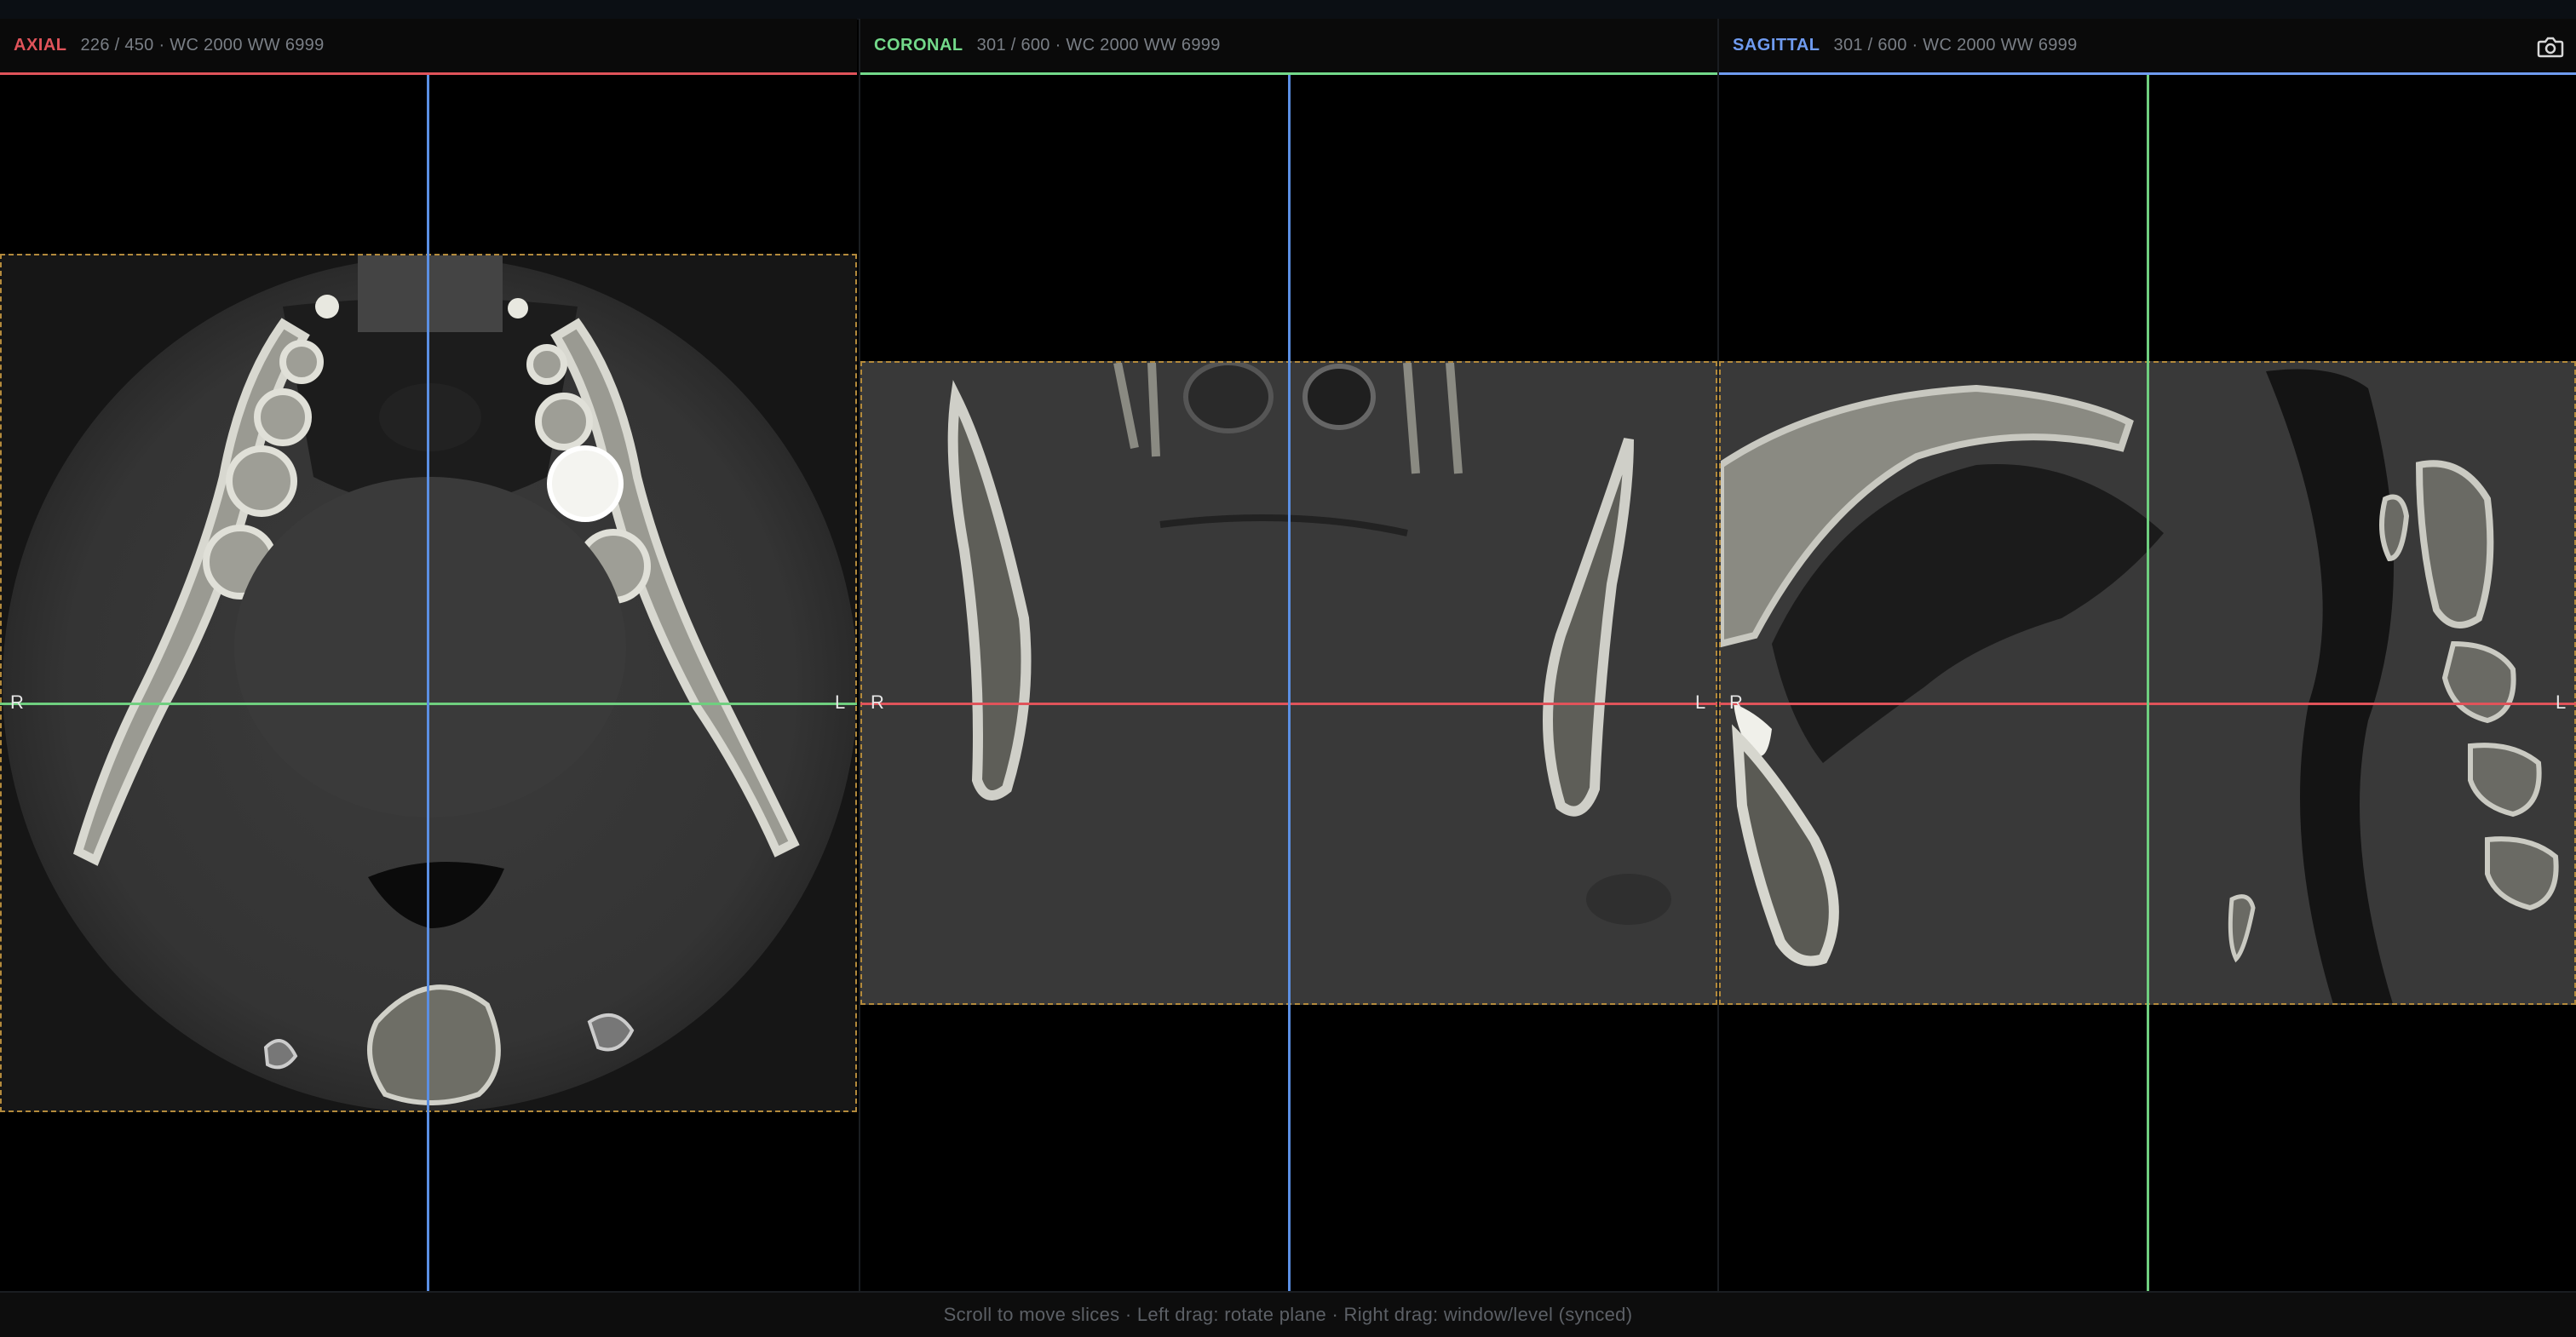 Image resolution: width=2576 pixels, height=1337 pixels. Describe the element at coordinates (1288, 10) in the screenshot. I see `top-bar` at that location.